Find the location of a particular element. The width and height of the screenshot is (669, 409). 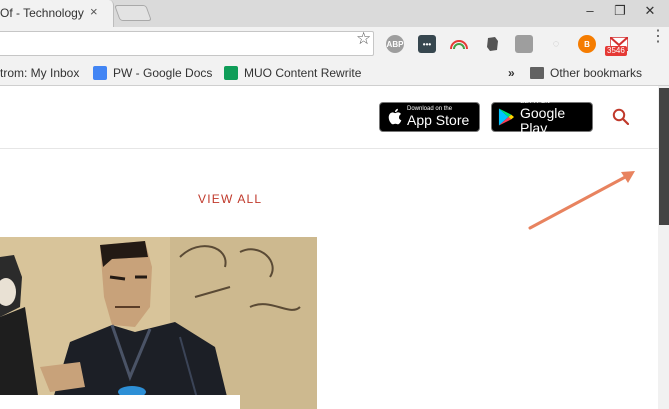

abp-label: ABP is located at coordinates (395, 44).